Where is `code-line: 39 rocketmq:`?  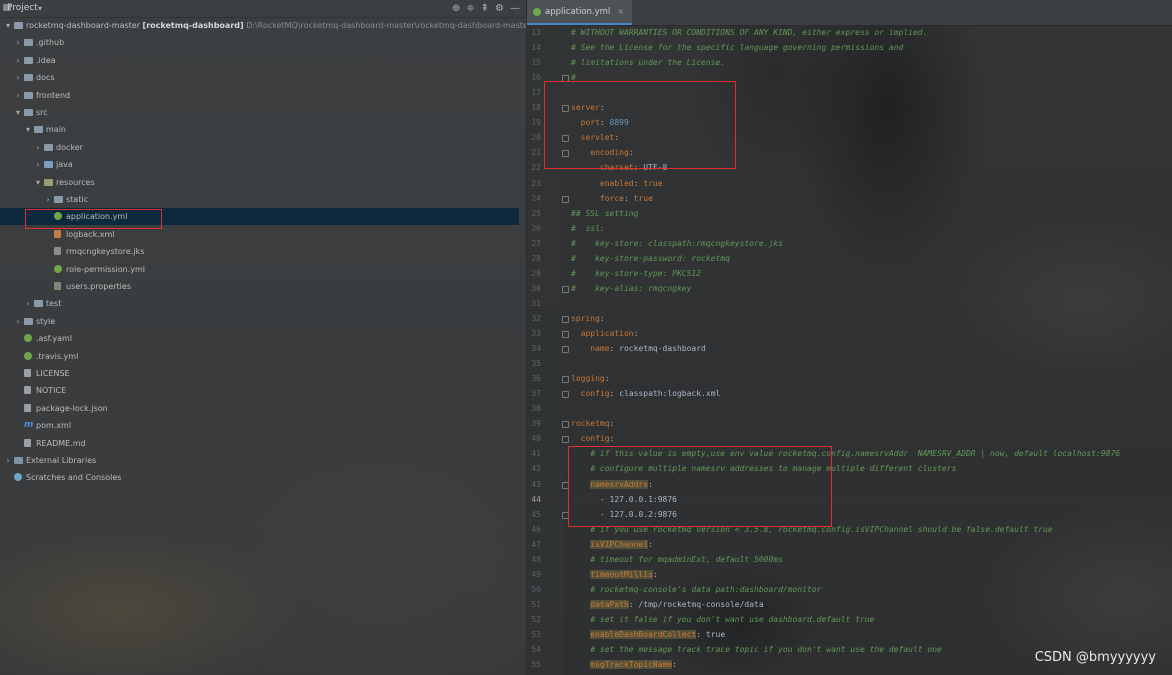
code-line: 39 rocketmq: is located at coordinates (849, 423).